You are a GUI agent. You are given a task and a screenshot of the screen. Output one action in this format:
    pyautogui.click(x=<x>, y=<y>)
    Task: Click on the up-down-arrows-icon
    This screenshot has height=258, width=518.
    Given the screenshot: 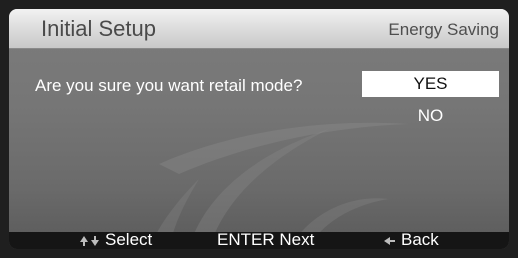 What is the action you would take?
    pyautogui.click(x=89, y=240)
    